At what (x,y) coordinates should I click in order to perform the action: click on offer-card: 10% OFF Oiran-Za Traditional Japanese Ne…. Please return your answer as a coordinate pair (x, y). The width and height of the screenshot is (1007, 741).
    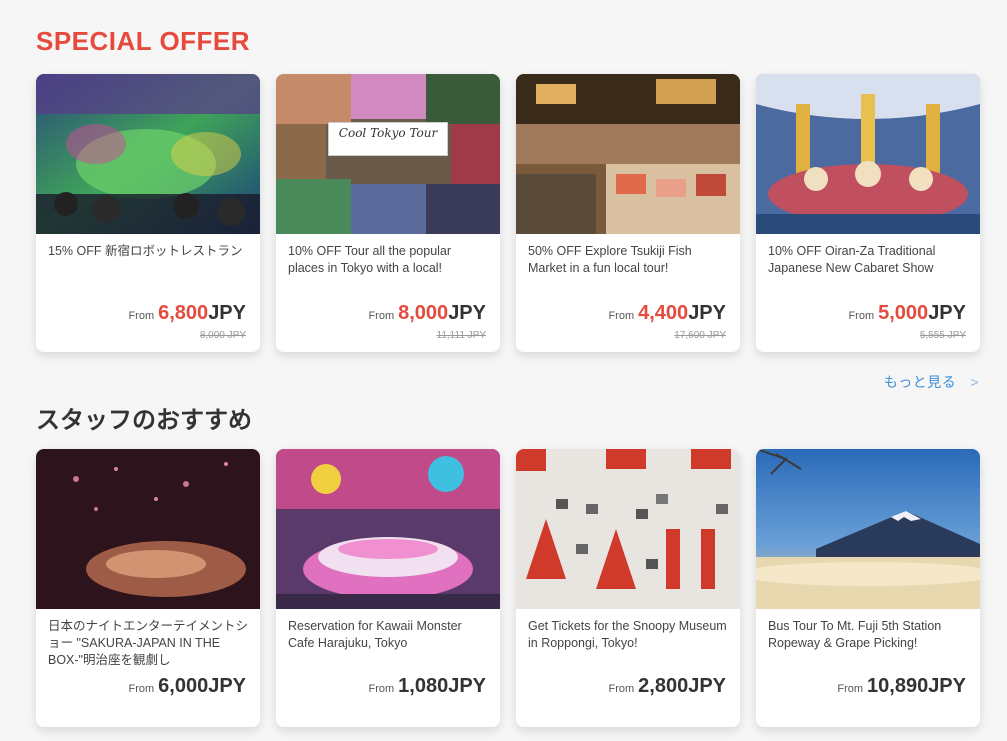
    Looking at the image, I should click on (868, 213).